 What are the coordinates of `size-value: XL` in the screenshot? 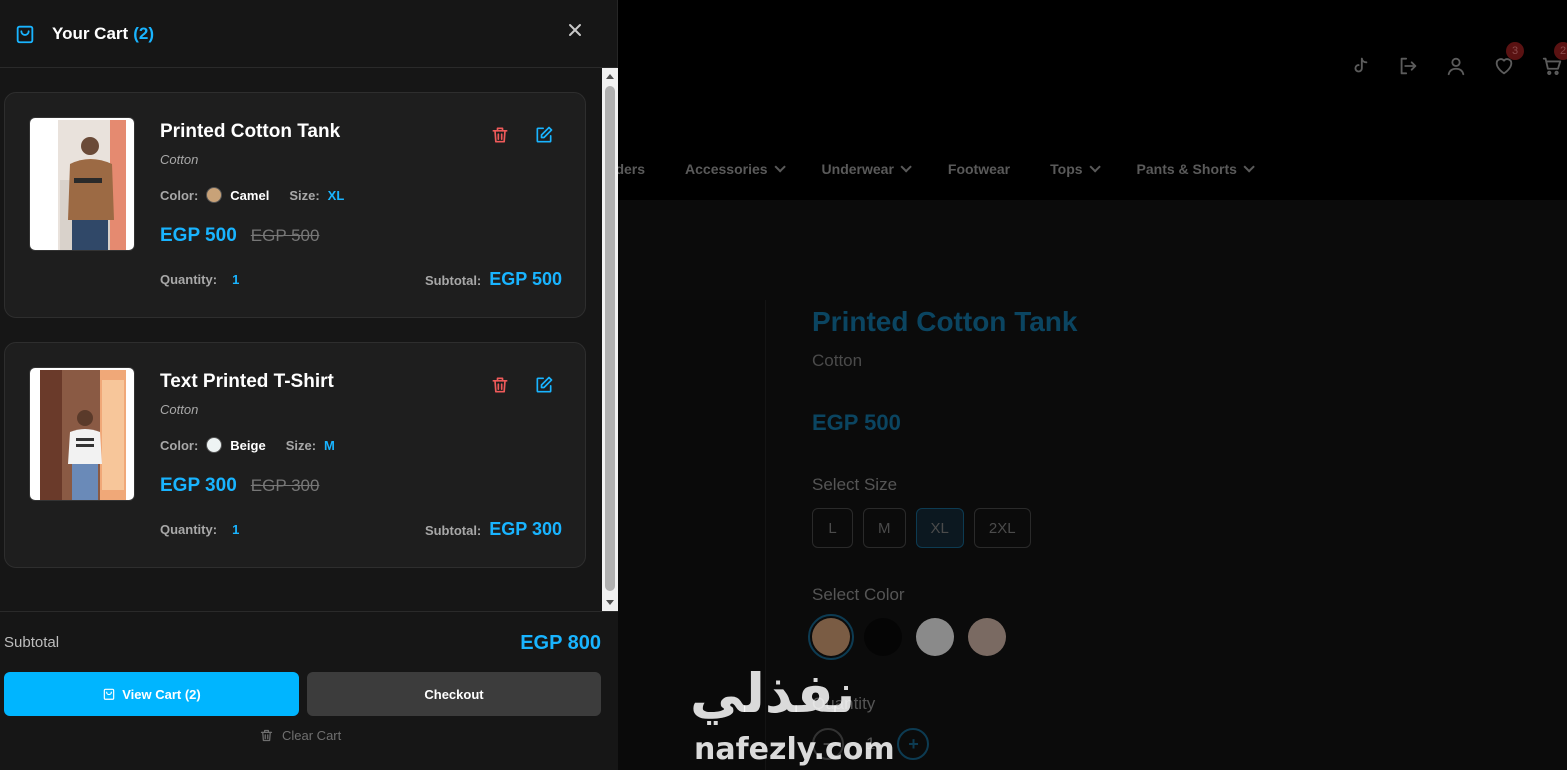 It's located at (336, 195).